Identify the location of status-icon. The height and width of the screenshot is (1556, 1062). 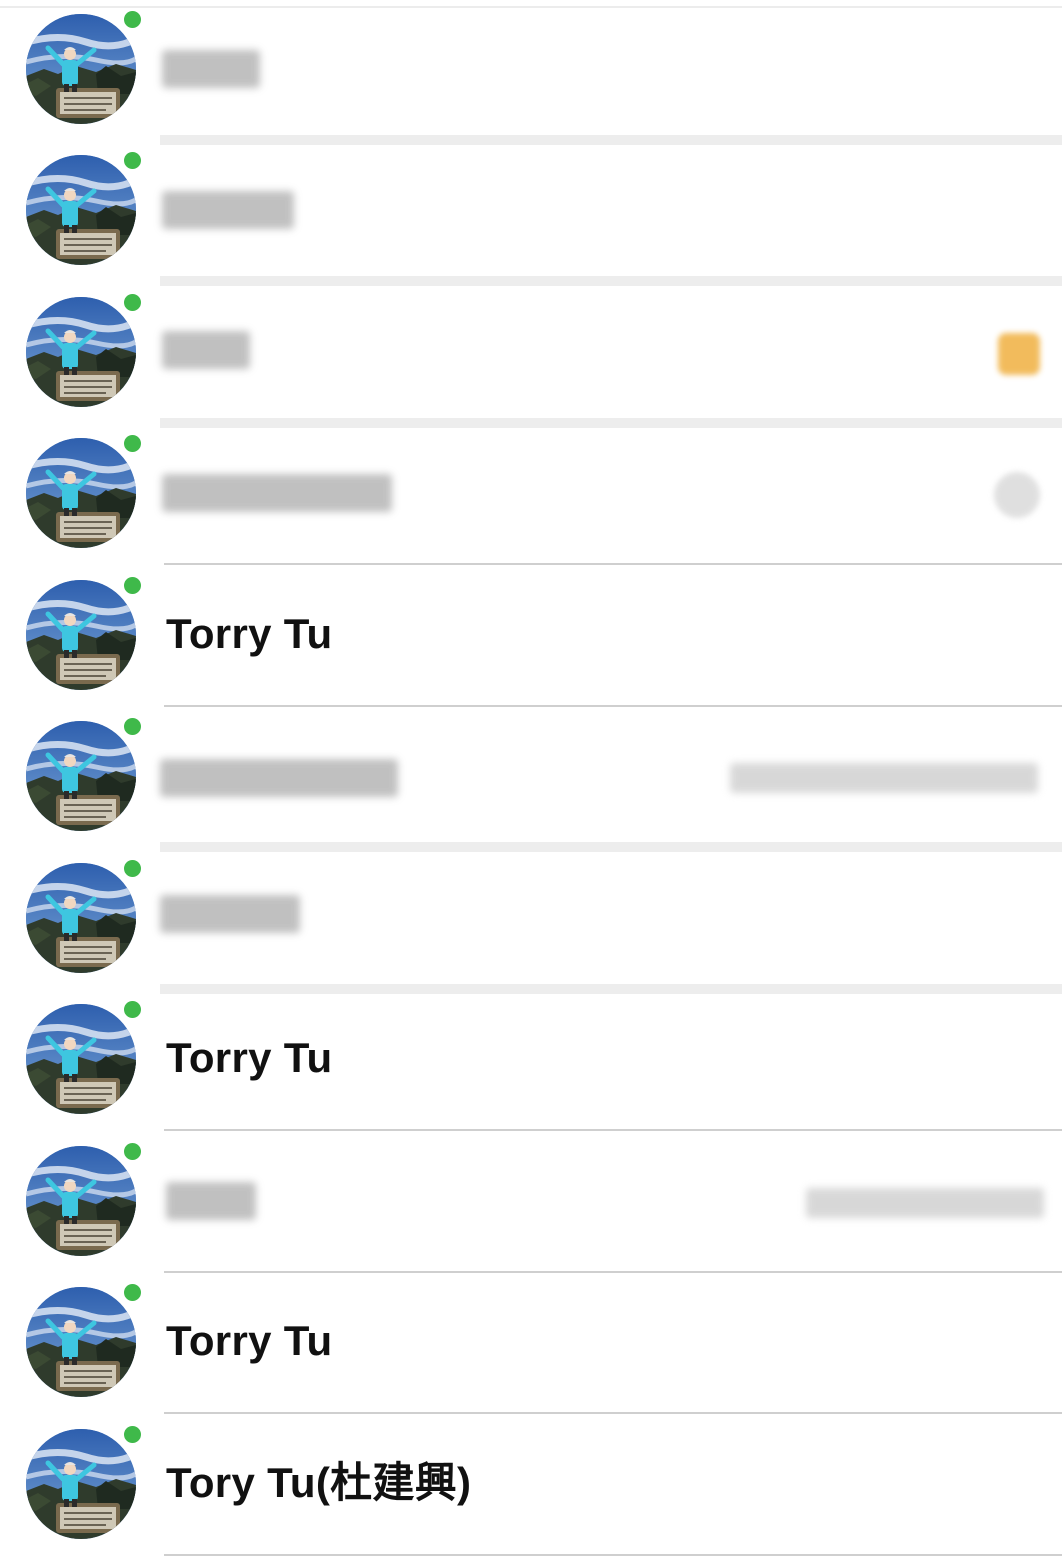
(1017, 495).